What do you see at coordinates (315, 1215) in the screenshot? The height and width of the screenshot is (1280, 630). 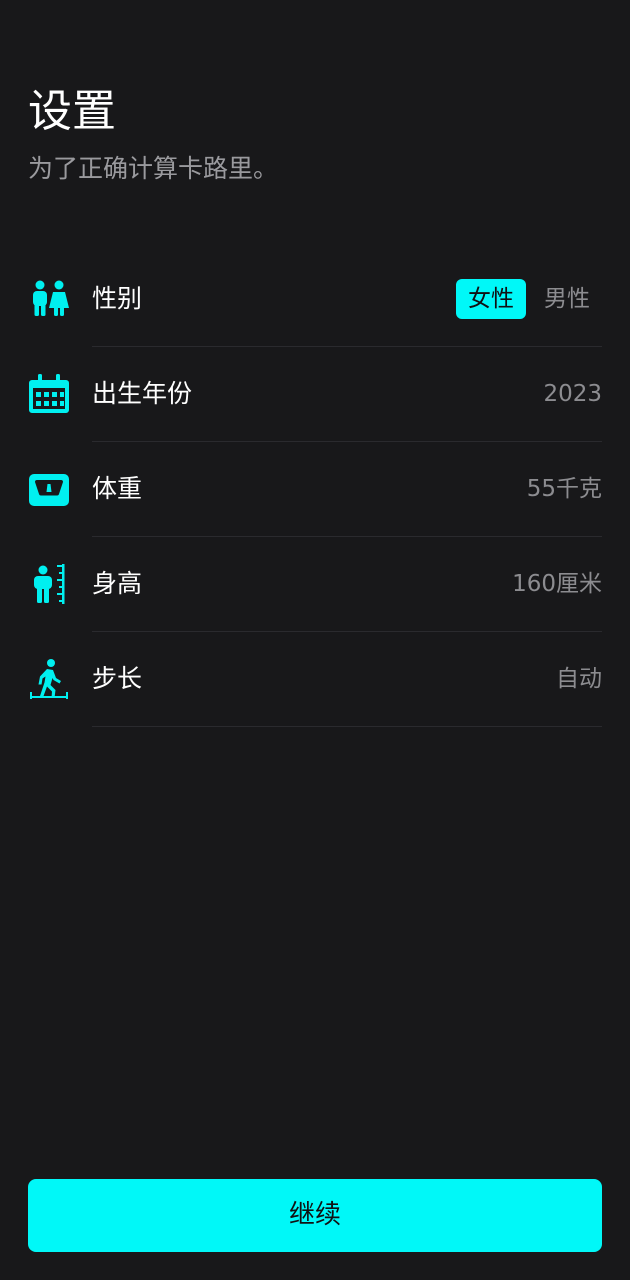 I see `continue-button: 继续` at bounding box center [315, 1215].